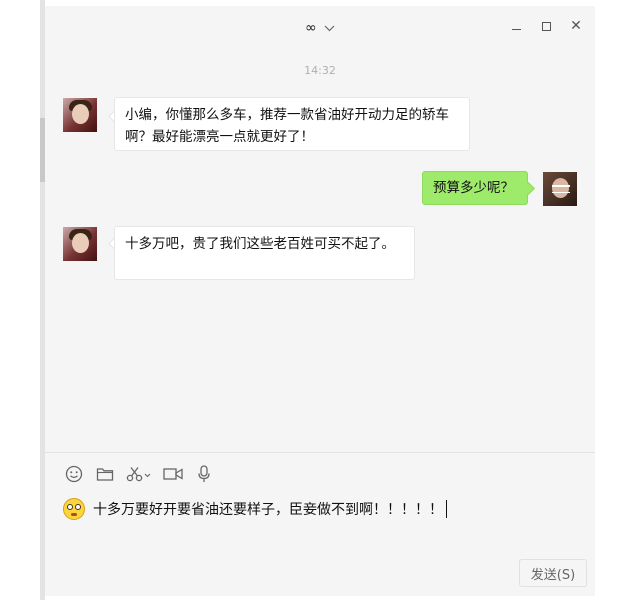 The height and width of the screenshot is (600, 640). I want to click on title-bar: ∞ ✕, so click(320, 28).